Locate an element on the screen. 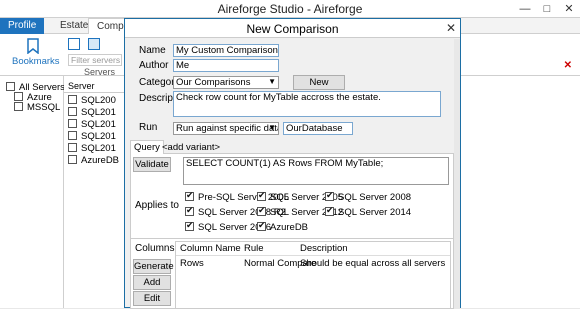 Image resolution: width=580 pixels, height=309 pixels. query-editor: SELECT COUNT(1) AS Rows FROM MyTable; is located at coordinates (316, 171).